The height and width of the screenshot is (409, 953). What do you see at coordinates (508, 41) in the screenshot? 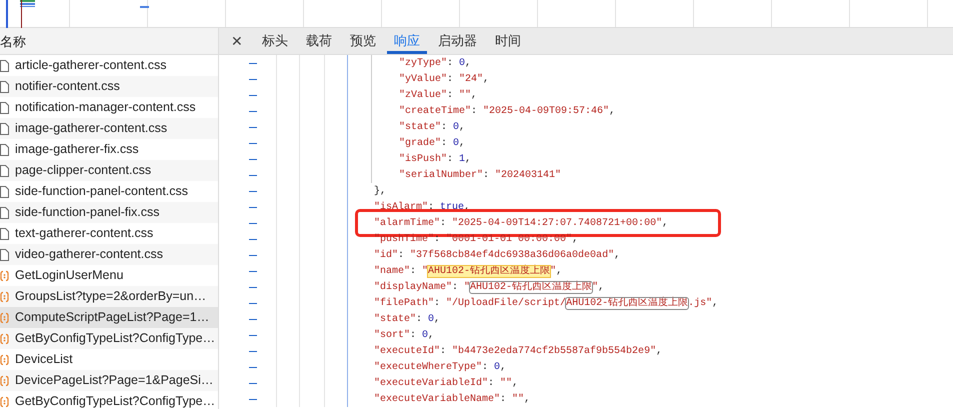
I see `tab: 时间` at bounding box center [508, 41].